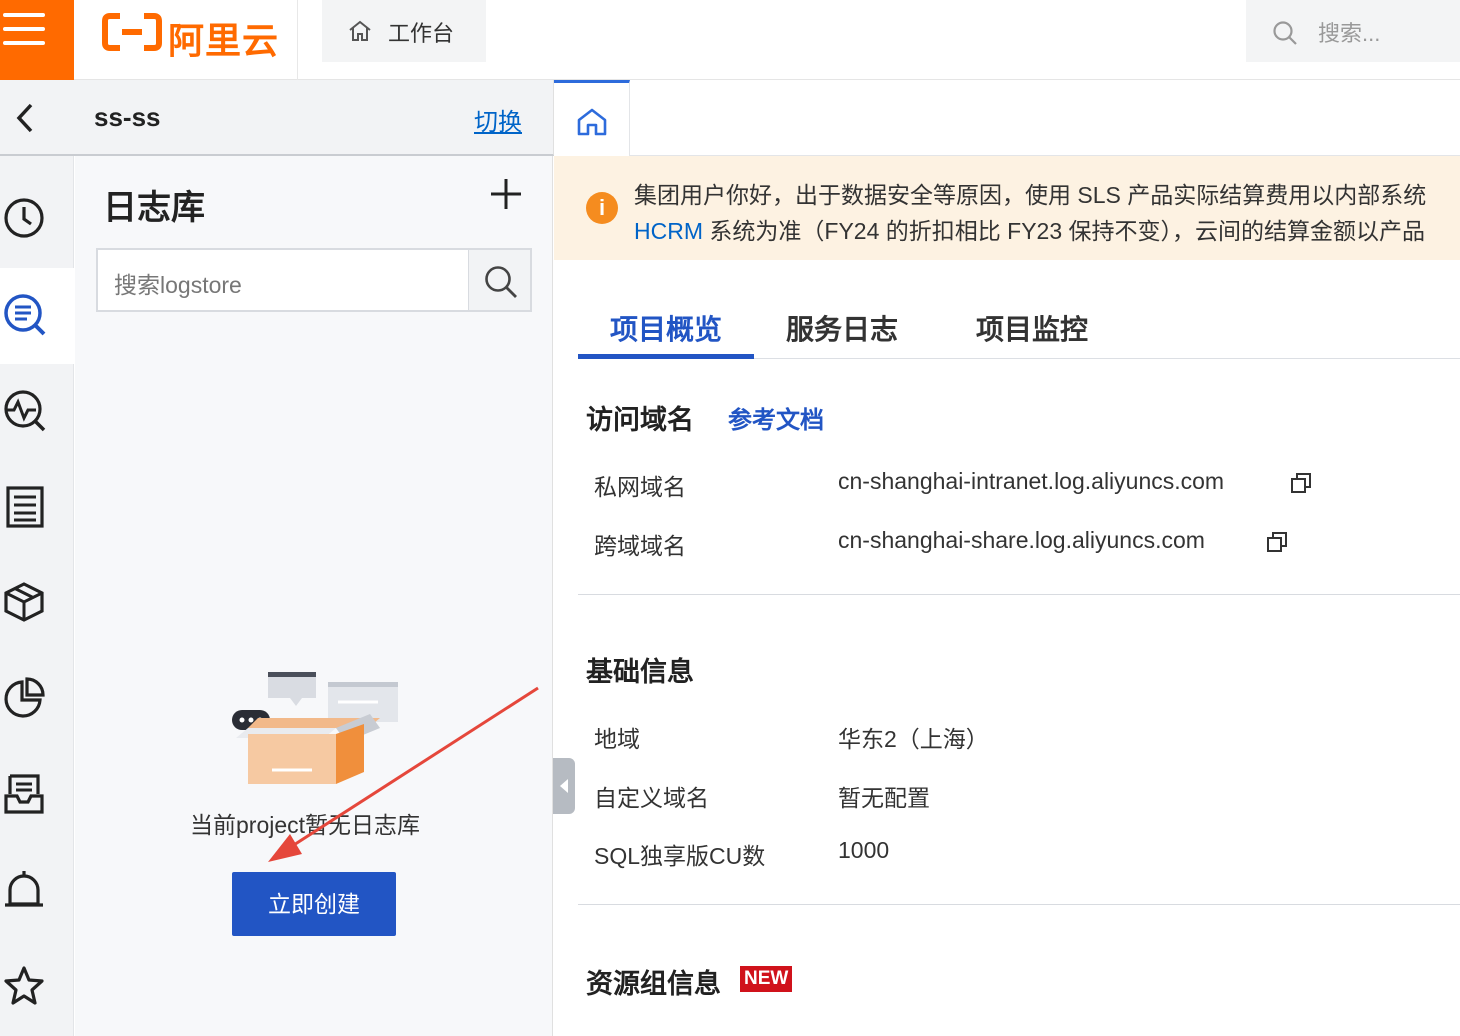 The height and width of the screenshot is (1036, 1460). What do you see at coordinates (666, 328) in the screenshot?
I see `tab-project-overview: 项目概览` at bounding box center [666, 328].